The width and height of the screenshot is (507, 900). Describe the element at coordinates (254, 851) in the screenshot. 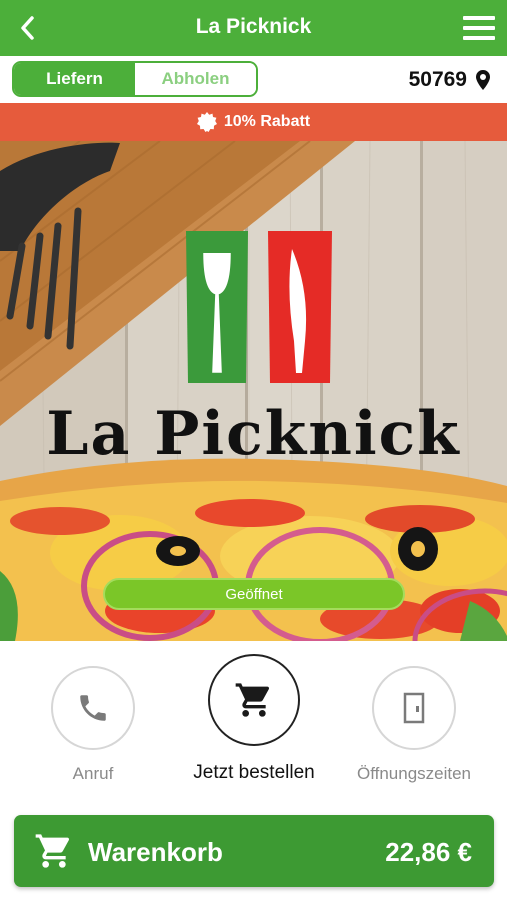

I see `cart-button: Warenkorb 22,86 €` at that location.